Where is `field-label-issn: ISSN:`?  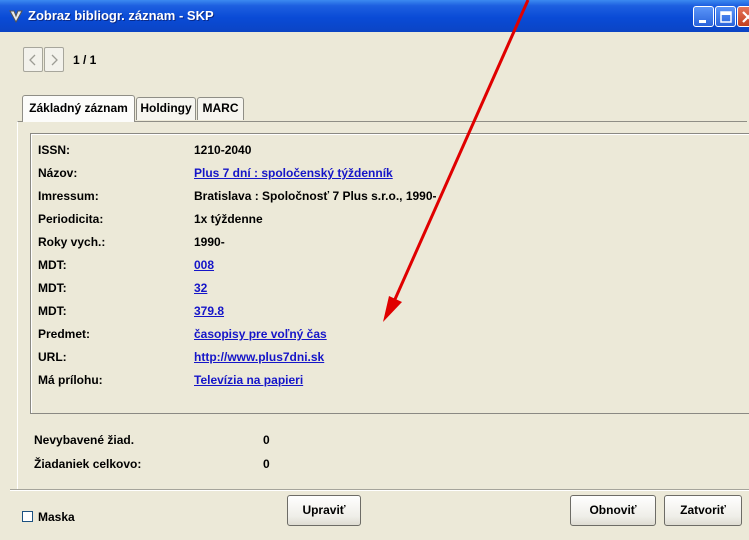 field-label-issn: ISSN: is located at coordinates (54, 150).